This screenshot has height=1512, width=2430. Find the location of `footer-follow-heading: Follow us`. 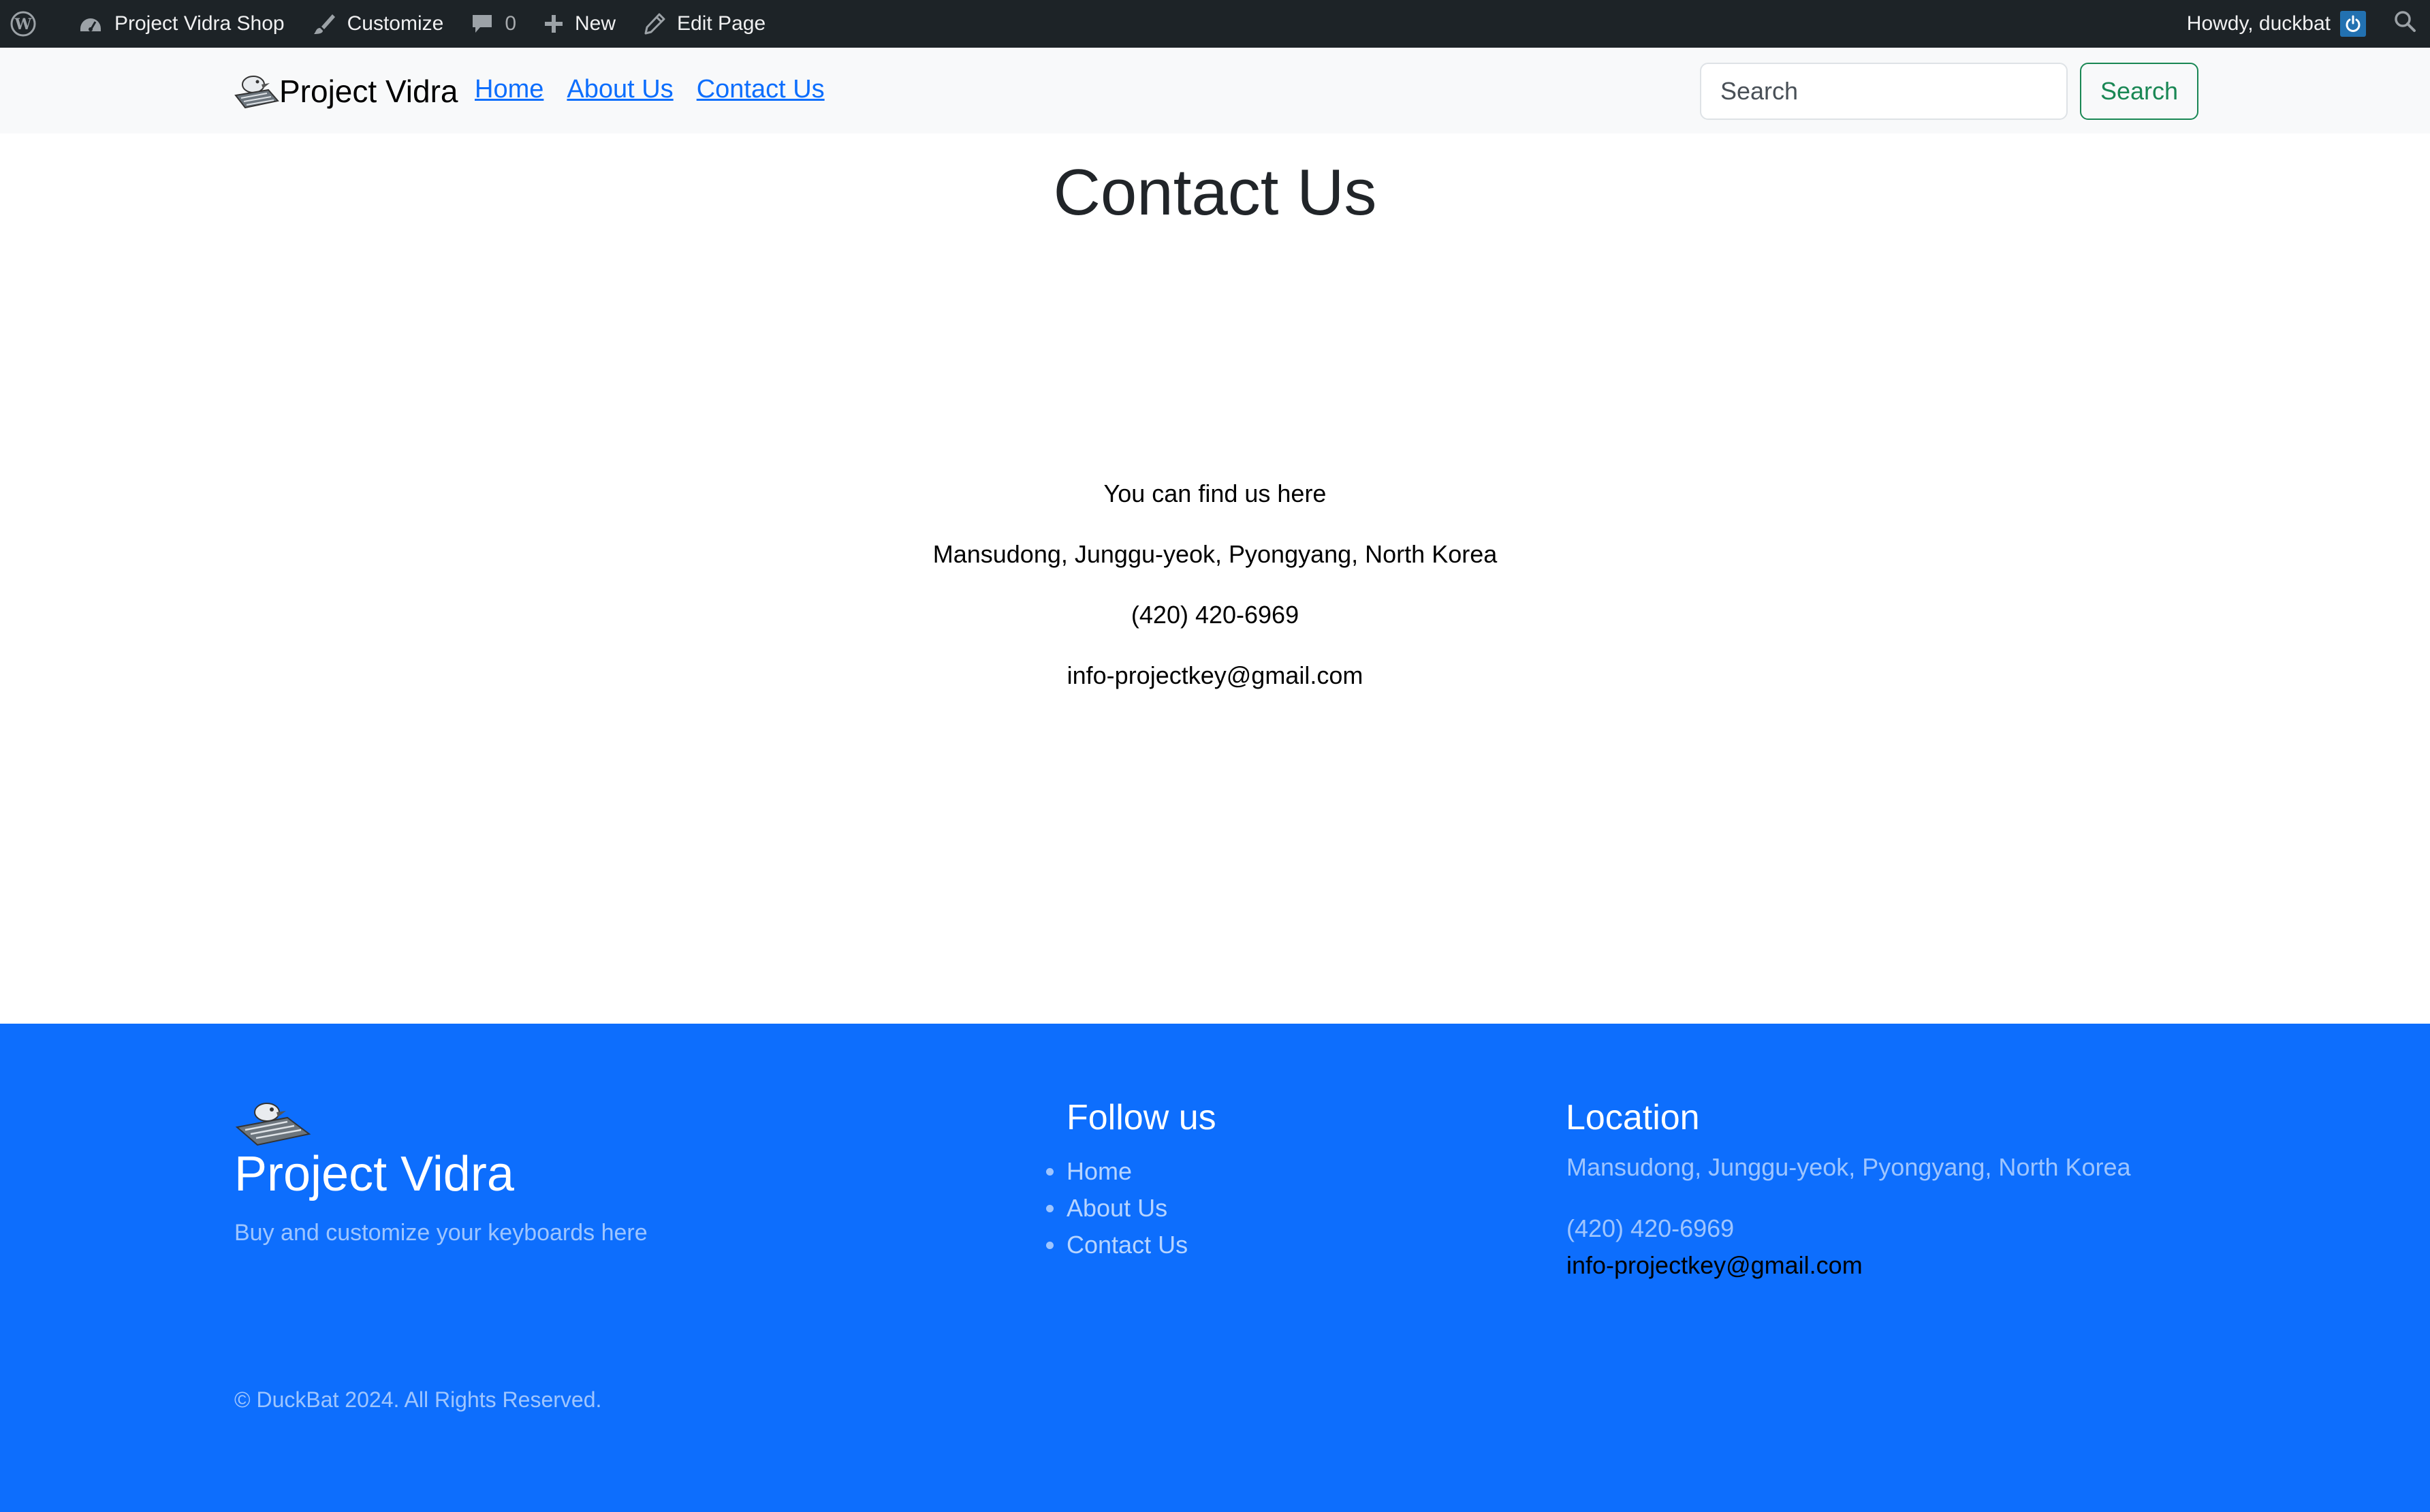

footer-follow-heading: Follow us is located at coordinates (1142, 1117).